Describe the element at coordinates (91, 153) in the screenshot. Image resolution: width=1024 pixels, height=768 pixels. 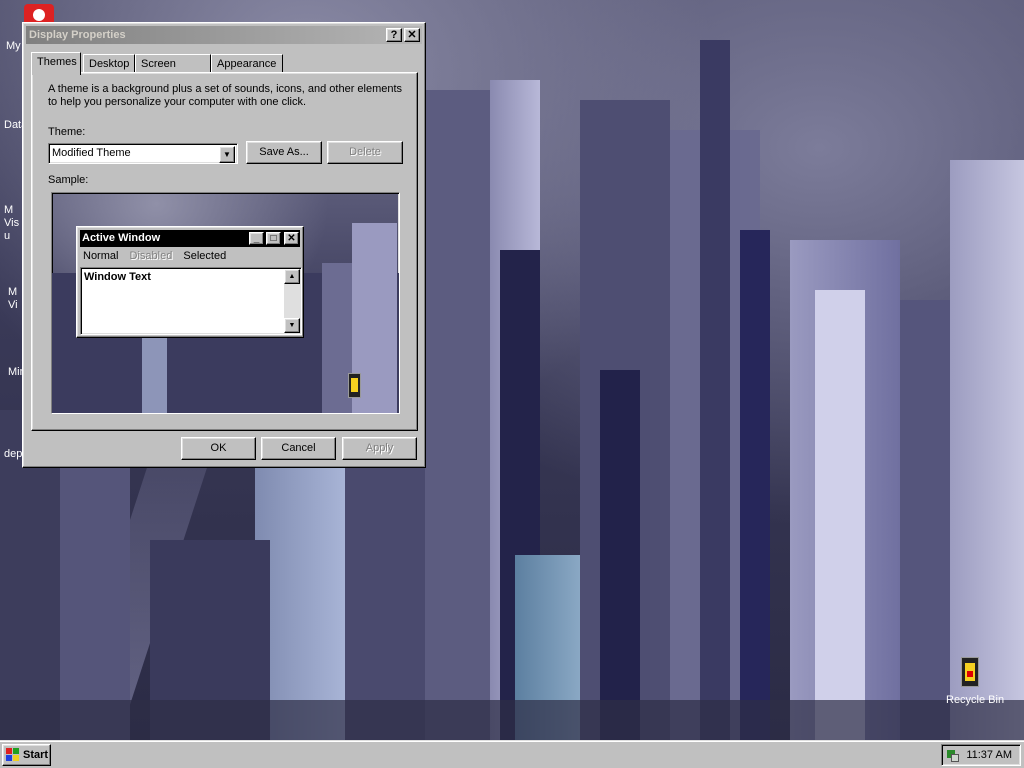
I see `theme-select-value: Modified Theme` at that location.